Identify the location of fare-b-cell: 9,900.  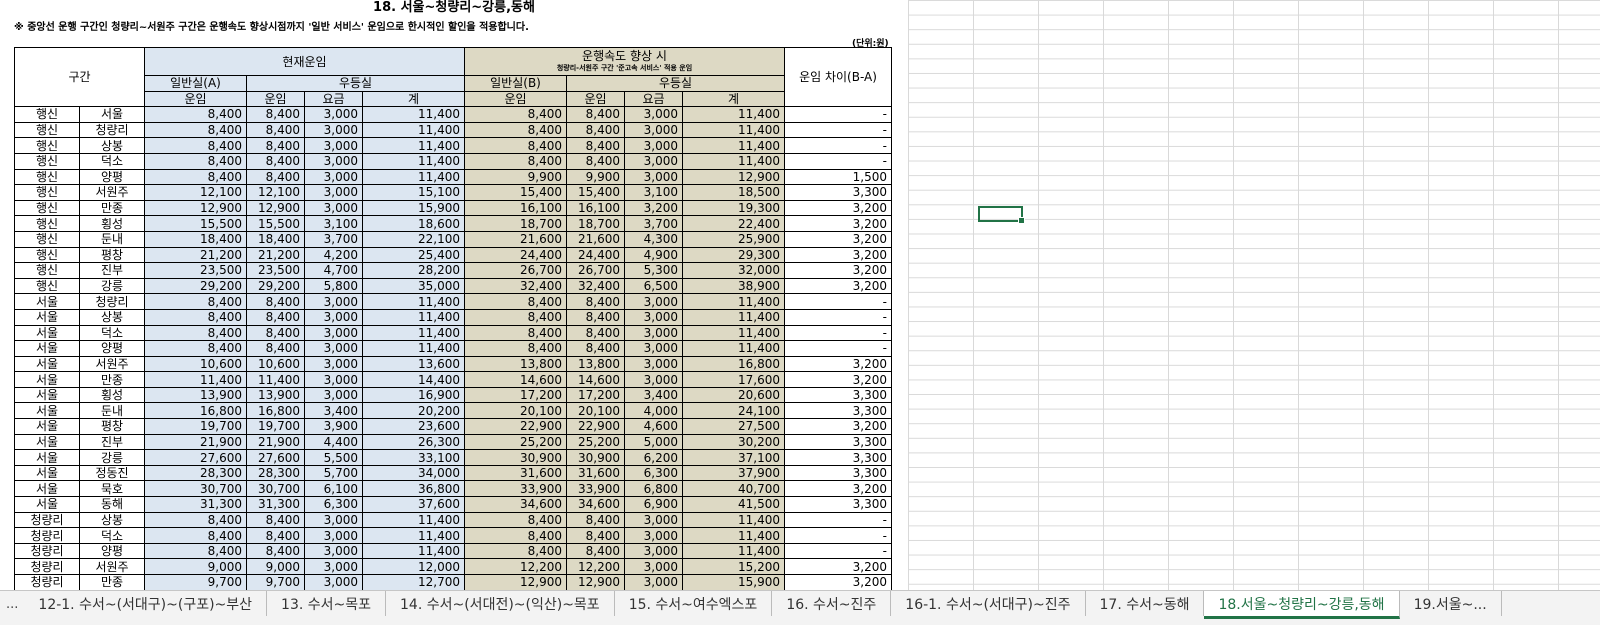
(515, 177).